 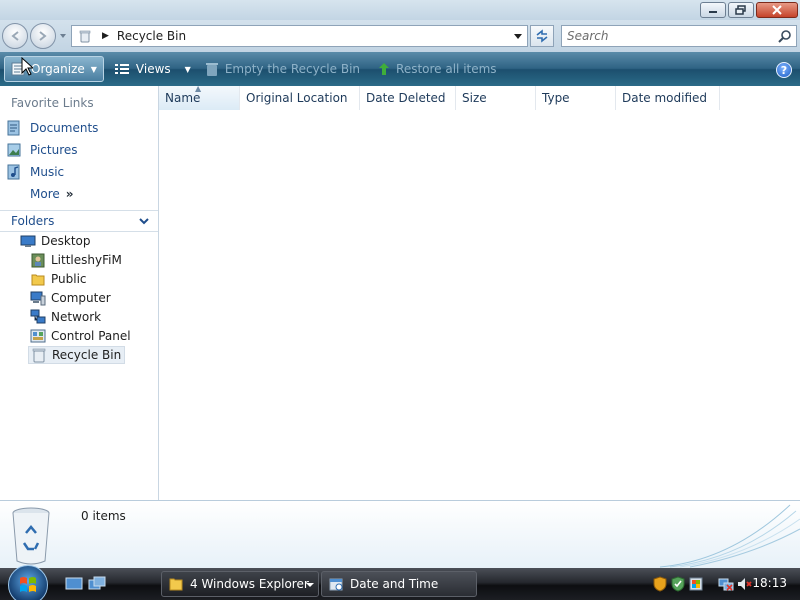 I want to click on organize-button: Organize ▼, so click(x=54, y=69).